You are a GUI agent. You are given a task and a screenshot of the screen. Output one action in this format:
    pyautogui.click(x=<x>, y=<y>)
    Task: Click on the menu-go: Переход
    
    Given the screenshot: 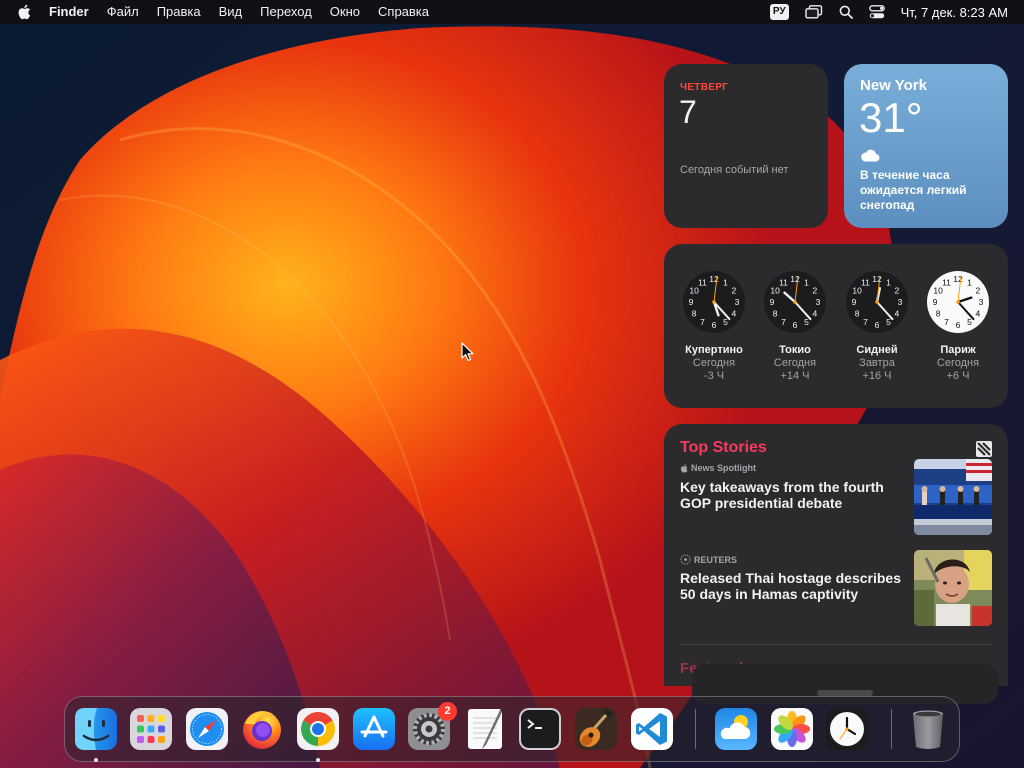 What is the action you would take?
    pyautogui.click(x=286, y=12)
    